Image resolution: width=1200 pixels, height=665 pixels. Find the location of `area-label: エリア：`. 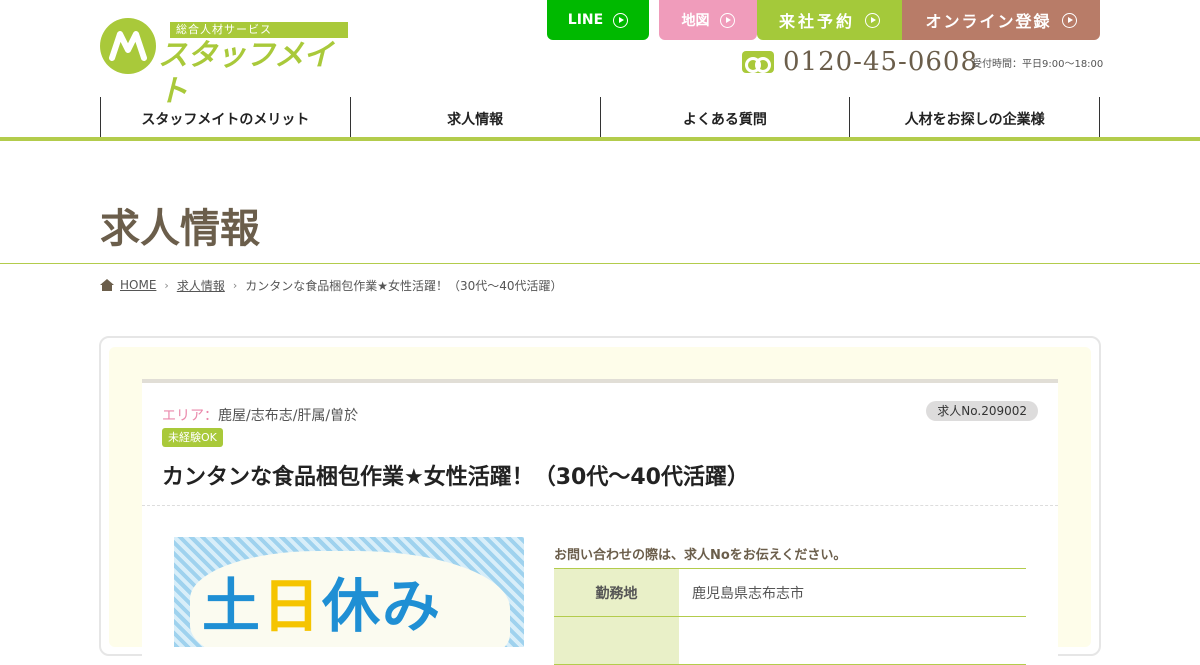

area-label: エリア： is located at coordinates (190, 416).